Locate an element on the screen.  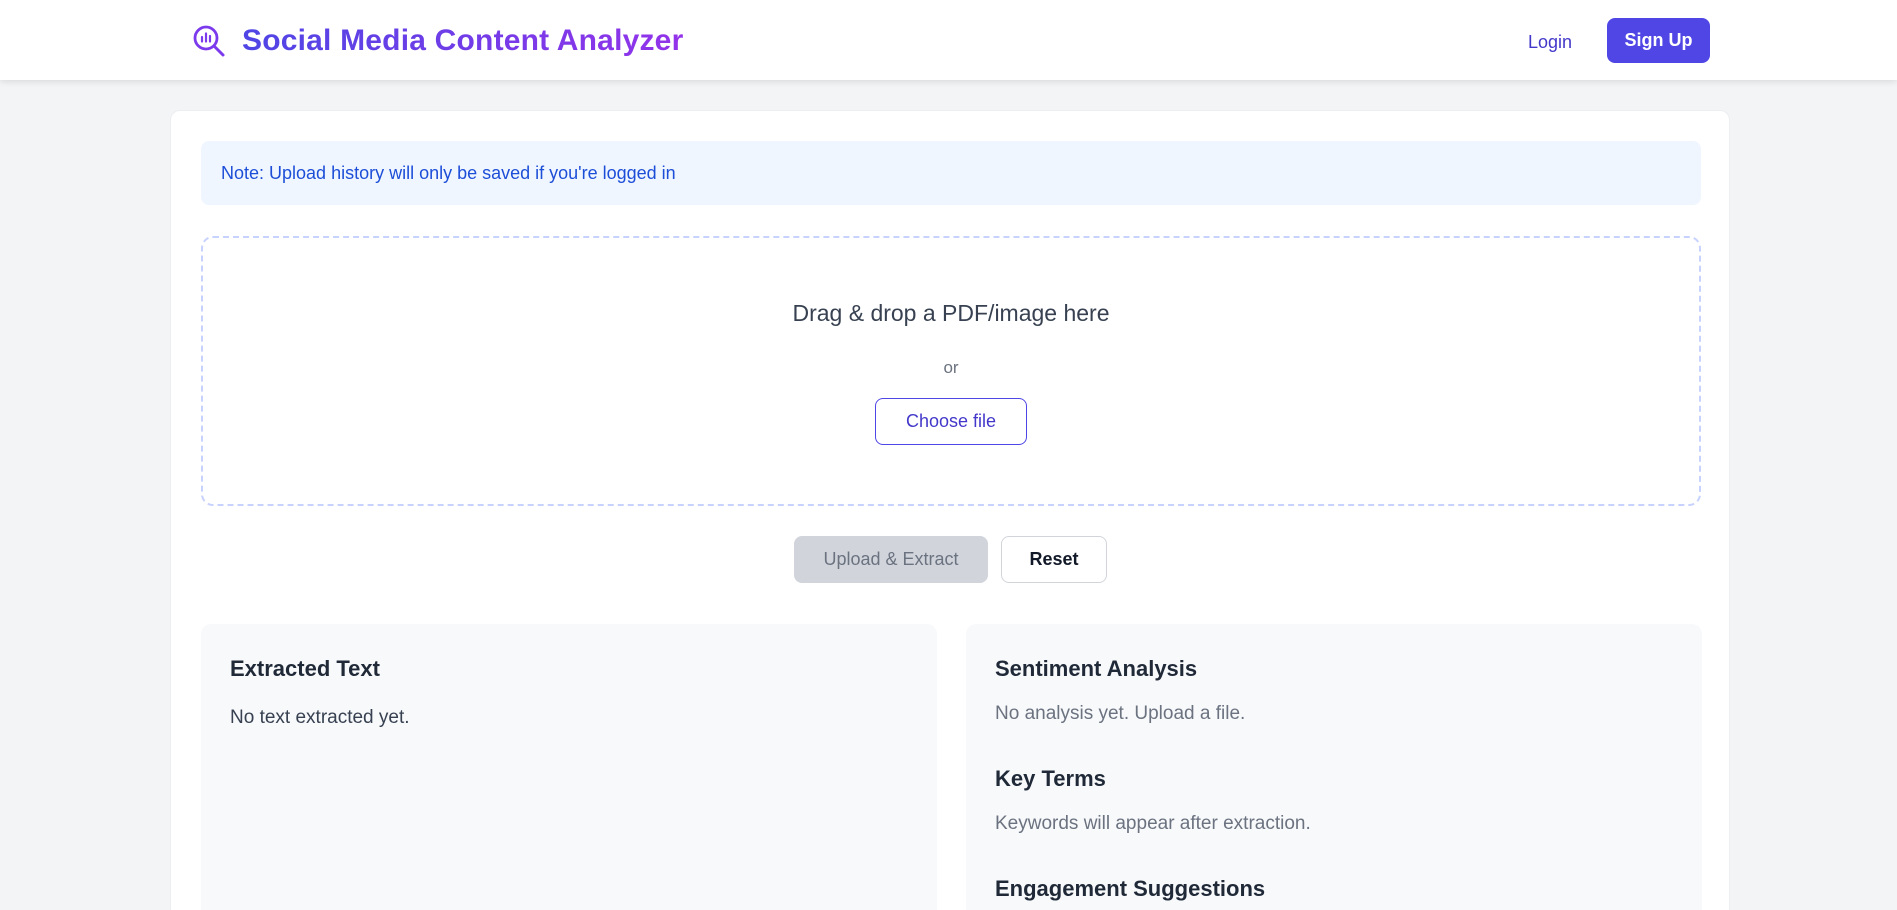
extracted-text-panel: Extracted Text No text extracted yet. is located at coordinates (569, 767).